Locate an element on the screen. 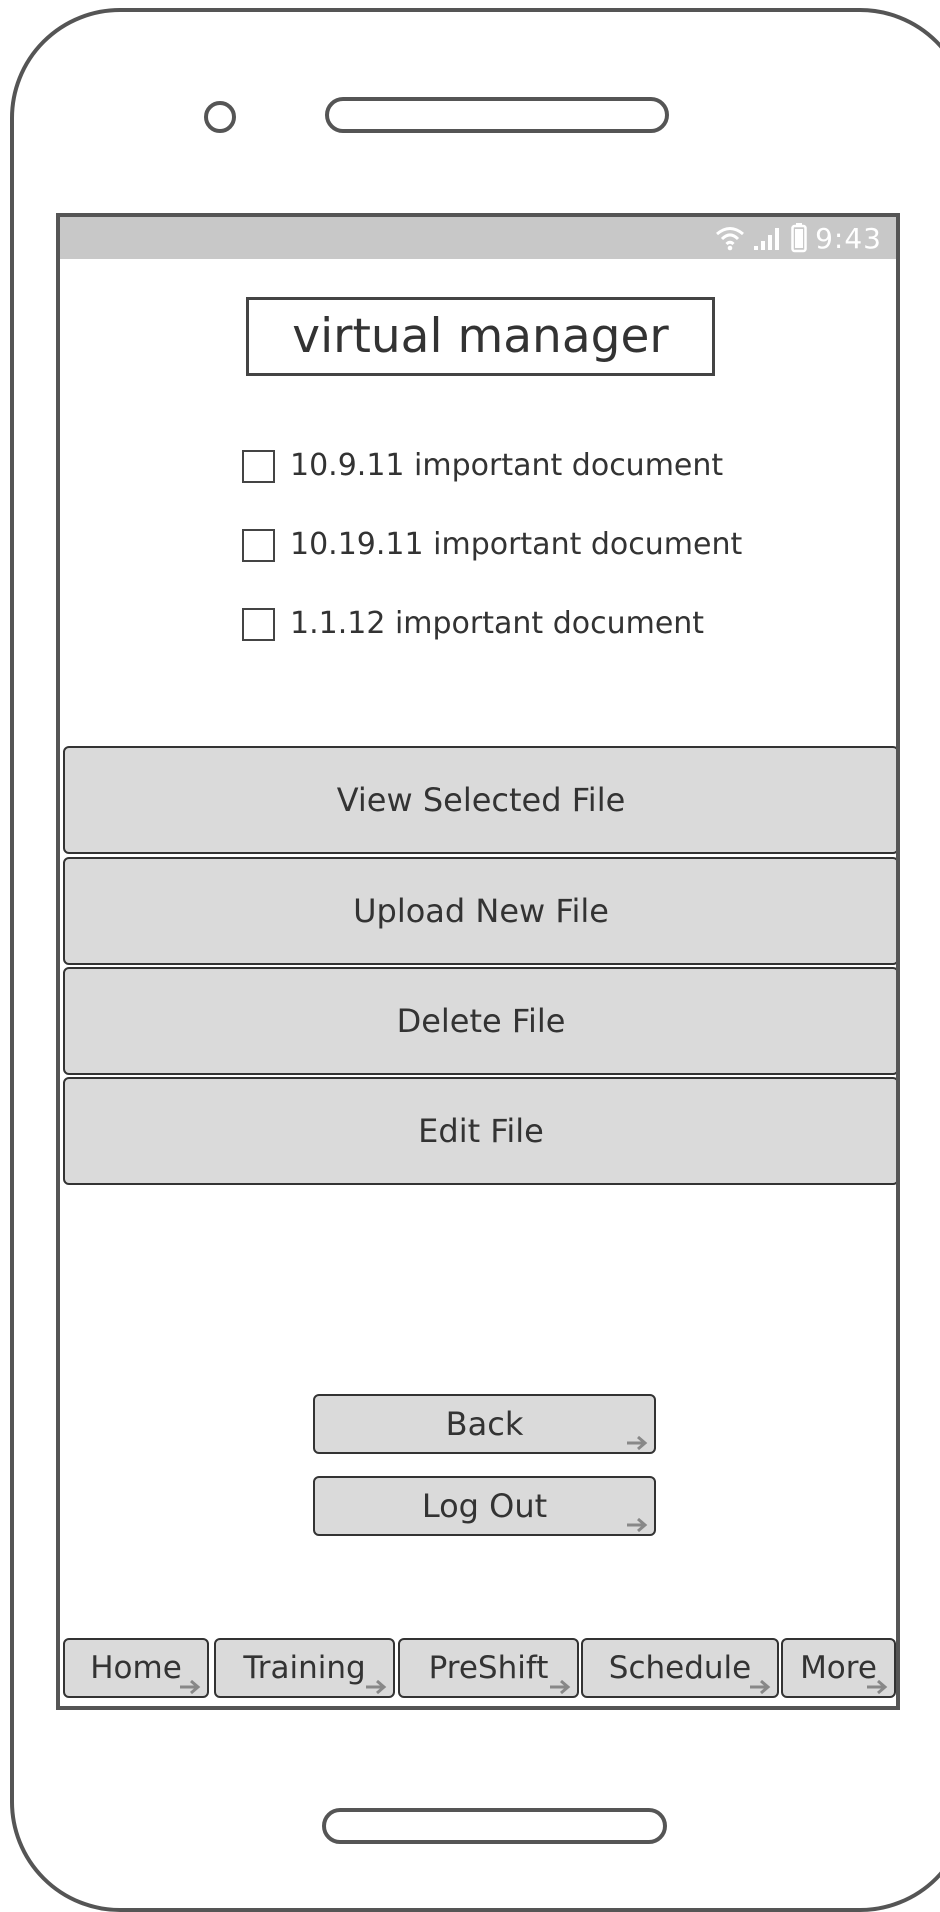 The height and width of the screenshot is (1912, 940). tab-home: Home is located at coordinates (136, 1668).